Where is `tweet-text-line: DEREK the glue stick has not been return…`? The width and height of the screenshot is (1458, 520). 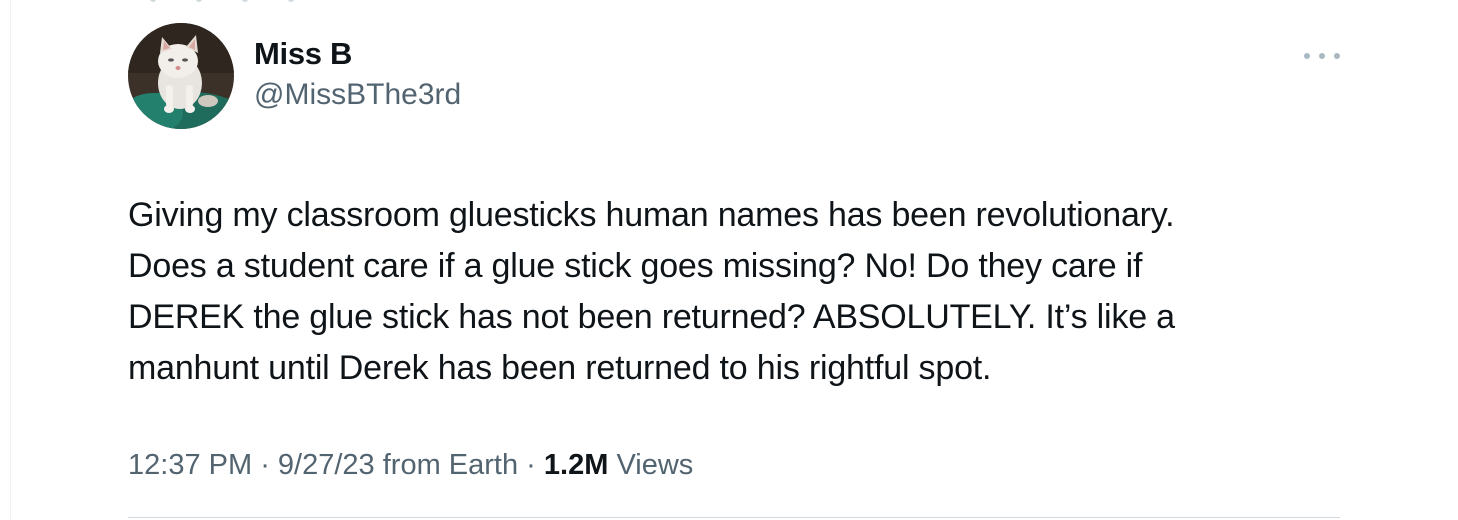 tweet-text-line: DEREK the glue stick has not been return… is located at coordinates (651, 317).